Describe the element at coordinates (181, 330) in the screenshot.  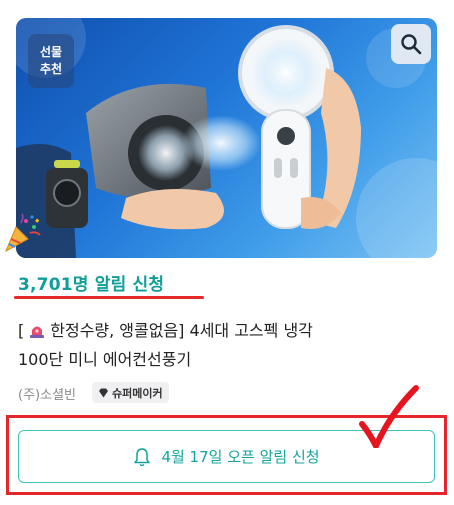
I see `title-line-1: 한정수량, 앵콜없음] 4세대 고스펙 냉각` at that location.